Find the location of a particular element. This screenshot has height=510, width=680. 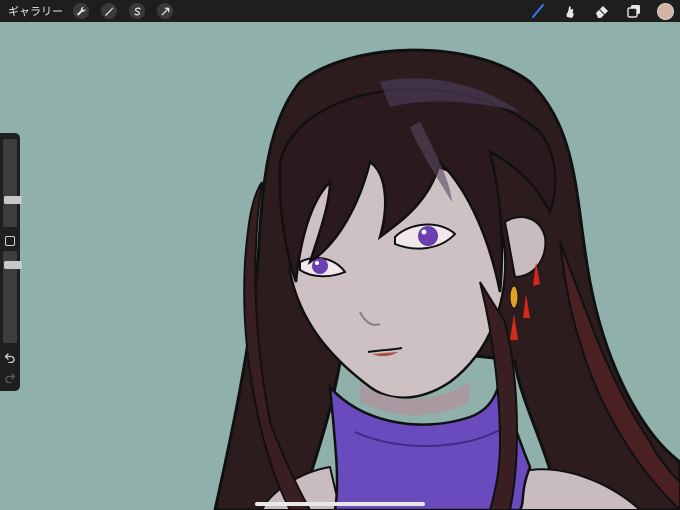

adjustments-button is located at coordinates (109, 11).